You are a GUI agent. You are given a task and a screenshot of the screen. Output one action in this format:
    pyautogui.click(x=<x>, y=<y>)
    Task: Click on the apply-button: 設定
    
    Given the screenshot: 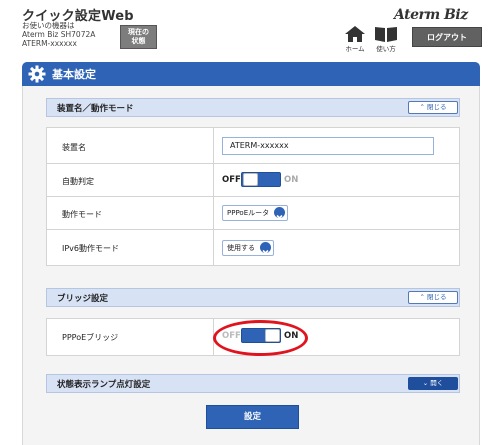 What is the action you would take?
    pyautogui.click(x=252, y=417)
    